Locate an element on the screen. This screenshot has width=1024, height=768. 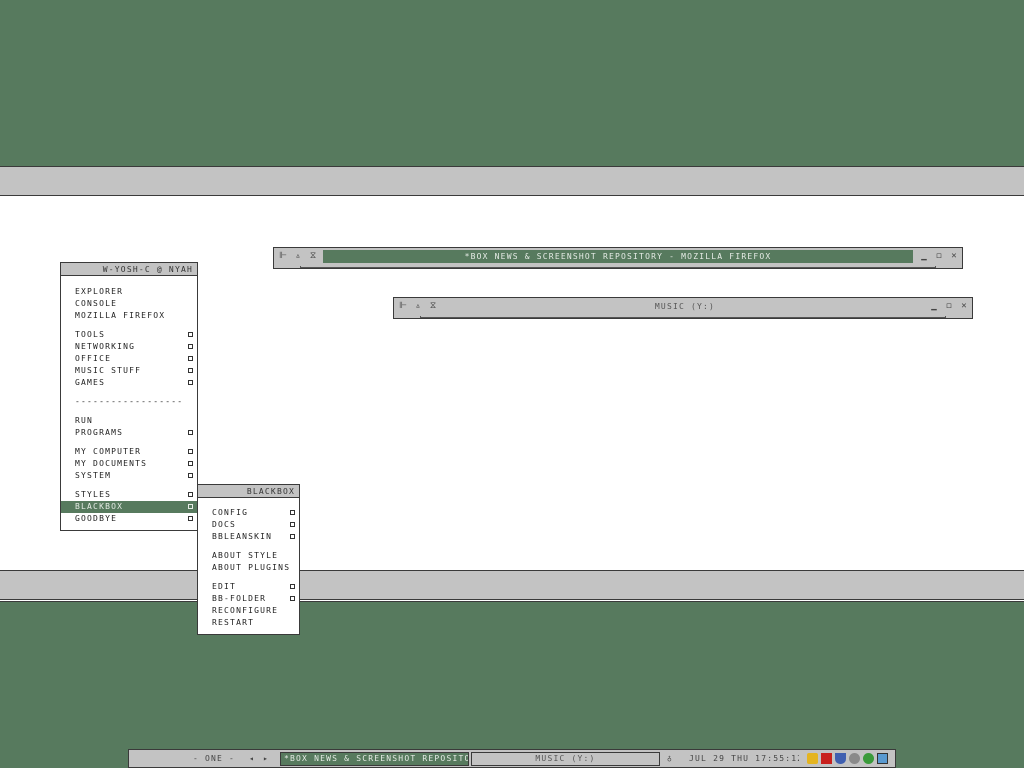
desktop-gray-band-bottom is located at coordinates (512, 585).